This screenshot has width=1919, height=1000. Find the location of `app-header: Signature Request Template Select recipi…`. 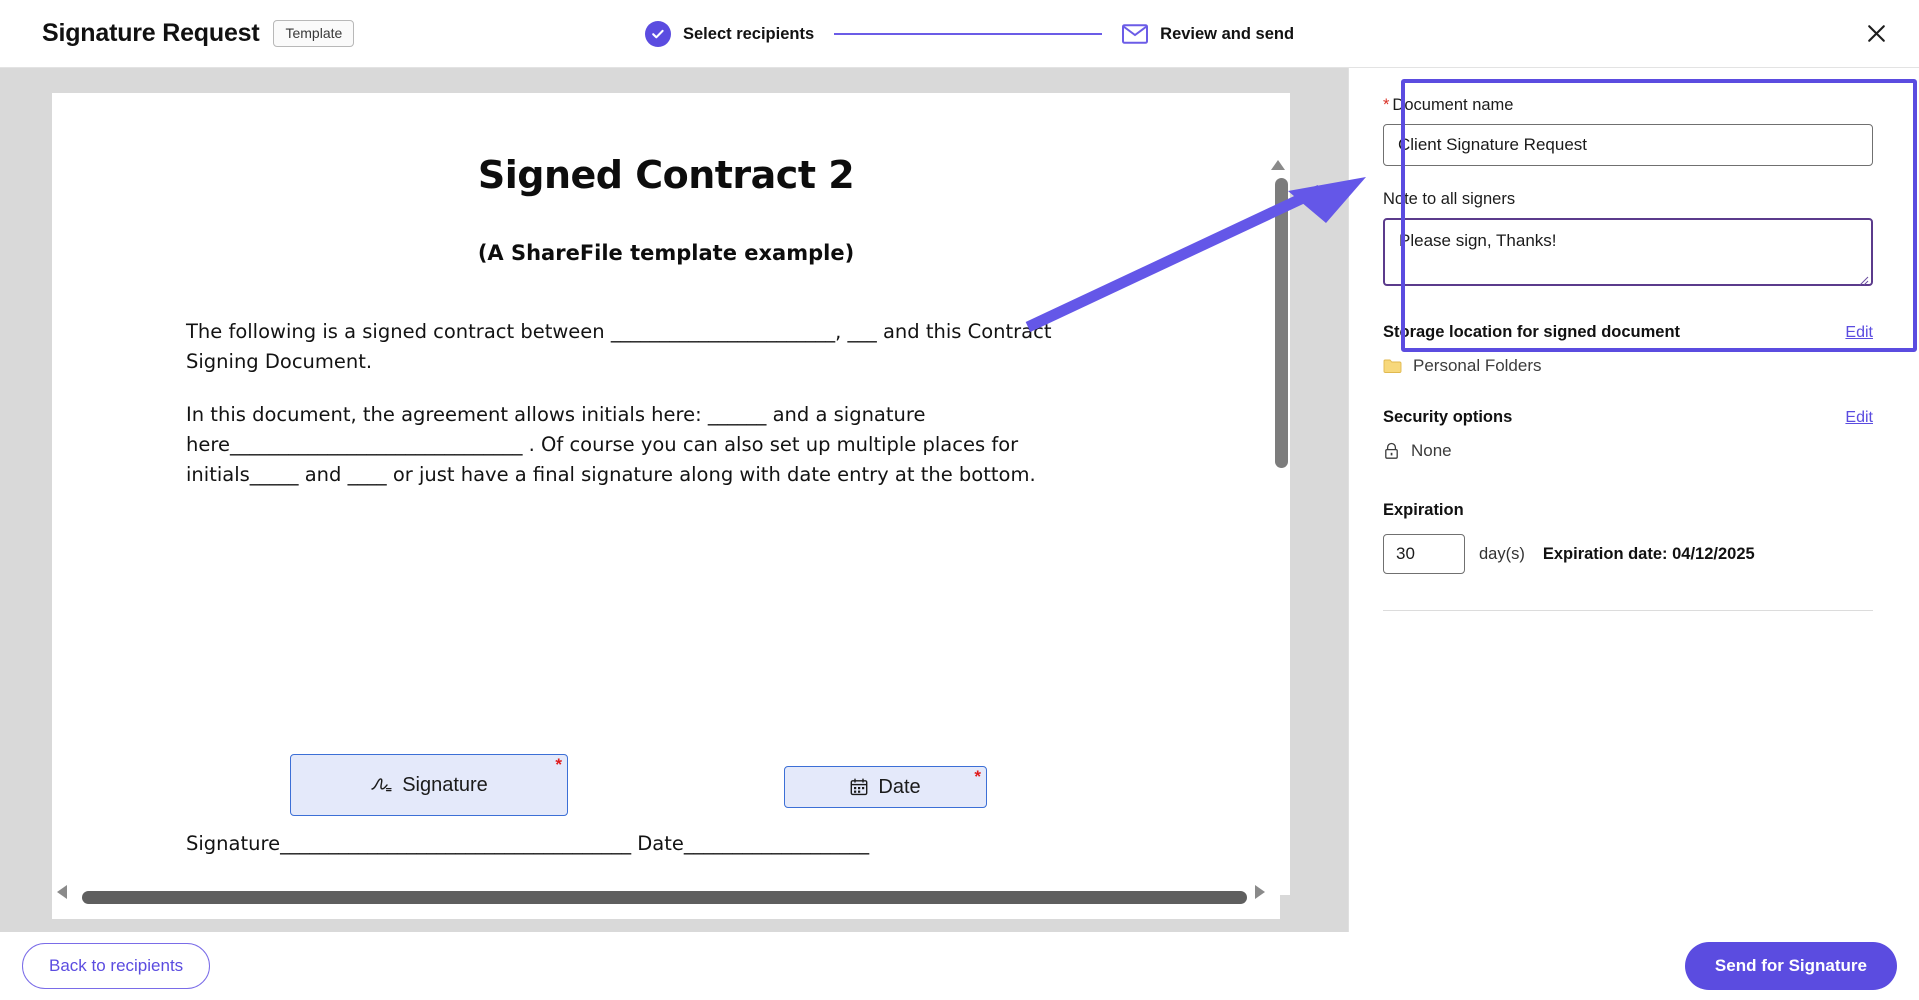

app-header: Signature Request Template Select recipi… is located at coordinates (959, 34).